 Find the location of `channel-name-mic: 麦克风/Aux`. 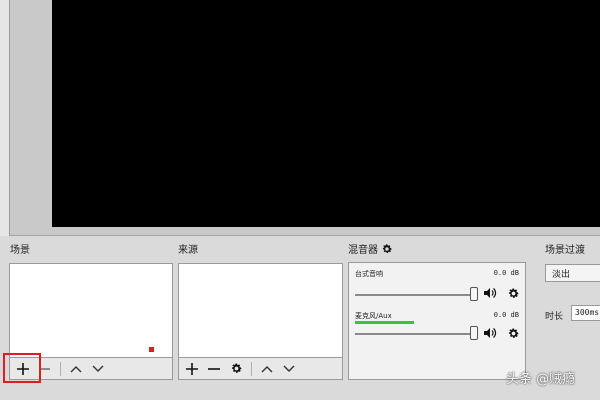

channel-name-mic: 麦克风/Aux is located at coordinates (373, 316).